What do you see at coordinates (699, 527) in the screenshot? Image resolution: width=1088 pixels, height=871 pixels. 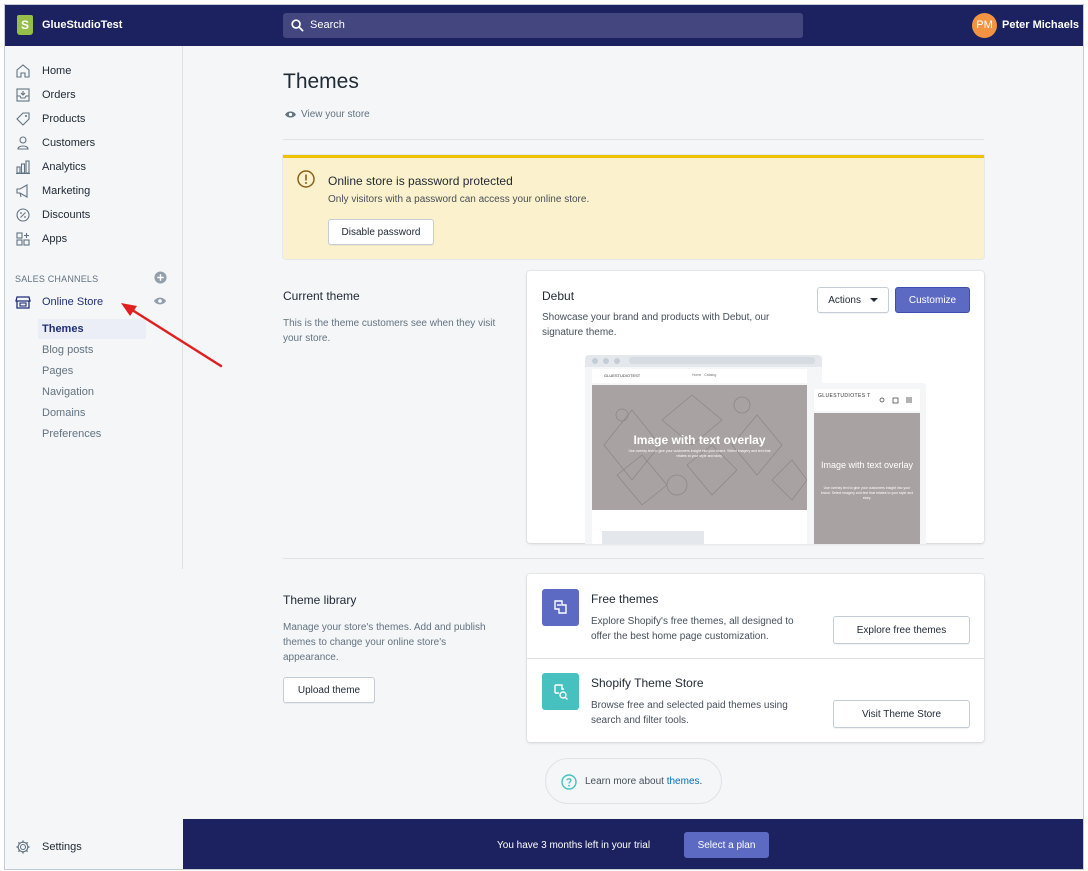 I see `desktop-content-area` at bounding box center [699, 527].